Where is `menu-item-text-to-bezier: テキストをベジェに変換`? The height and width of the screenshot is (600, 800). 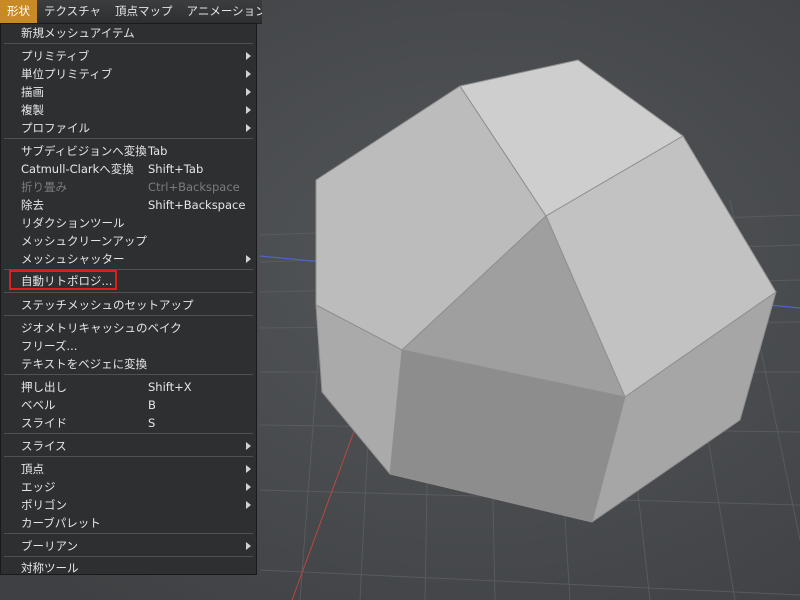
menu-item-text-to-bezier: テキストをベジェに変換 is located at coordinates (128, 364).